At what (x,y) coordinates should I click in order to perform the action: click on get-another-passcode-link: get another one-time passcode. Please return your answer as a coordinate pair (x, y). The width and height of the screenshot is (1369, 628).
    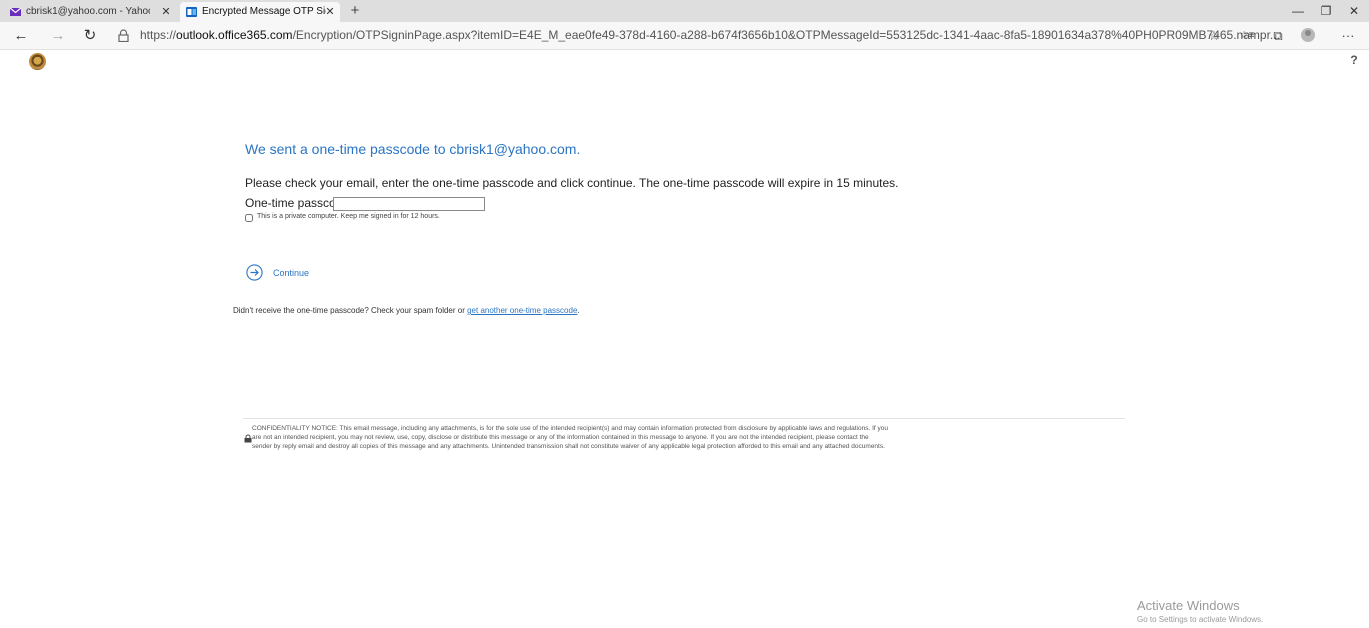
    Looking at the image, I should click on (522, 310).